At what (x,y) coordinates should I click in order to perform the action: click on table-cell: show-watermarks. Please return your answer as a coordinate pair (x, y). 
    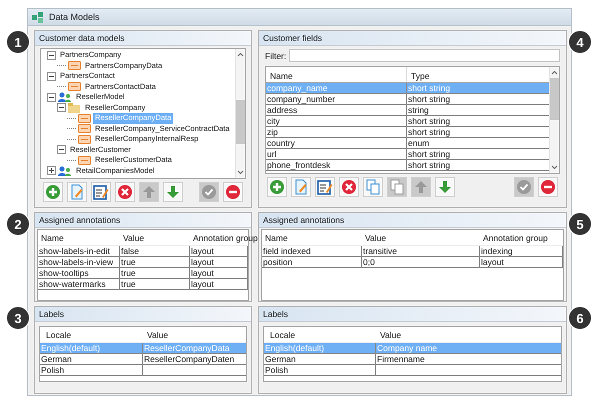
    Looking at the image, I should click on (79, 284).